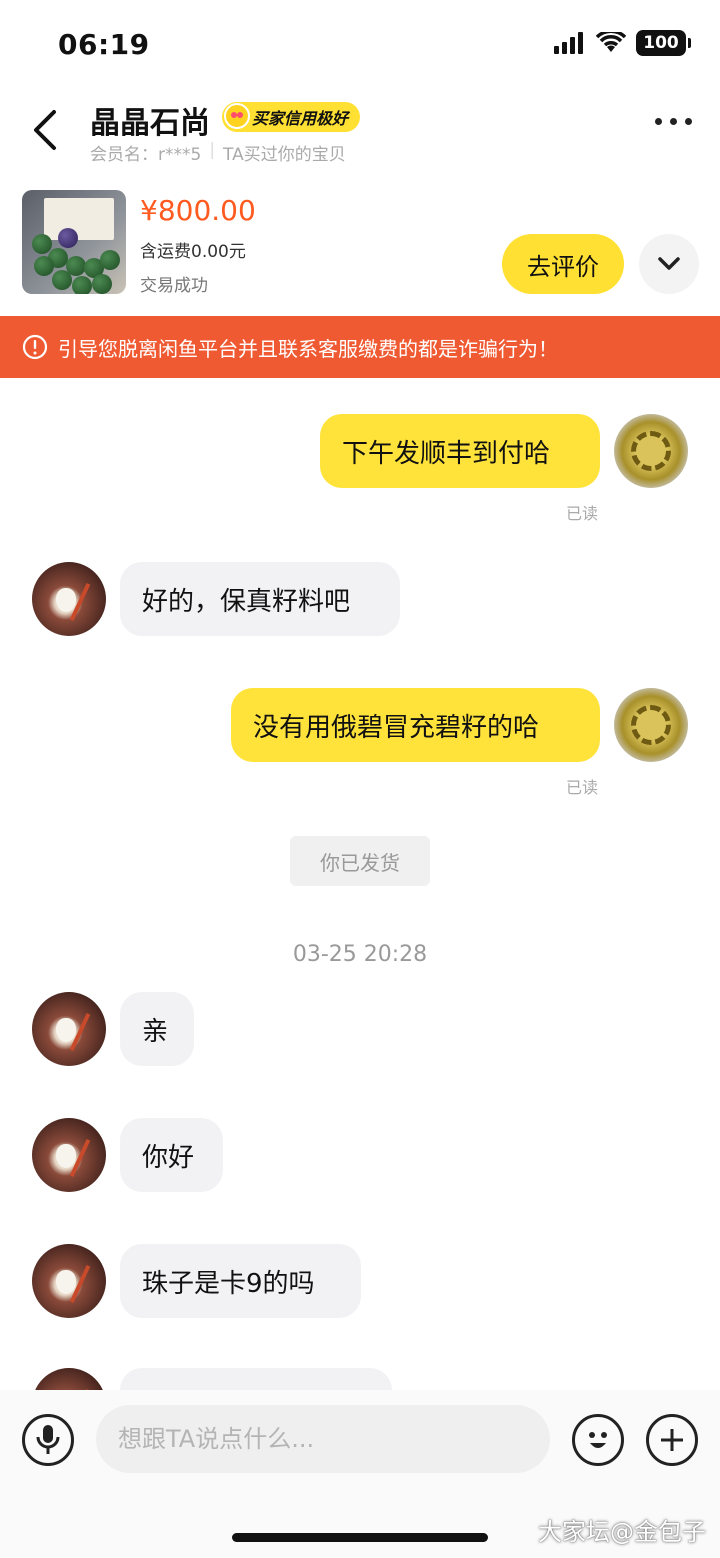 This screenshot has height=1558, width=720. Describe the element at coordinates (240, 1281) in the screenshot. I see `message-bubble: 珠子是卡9的吗` at that location.